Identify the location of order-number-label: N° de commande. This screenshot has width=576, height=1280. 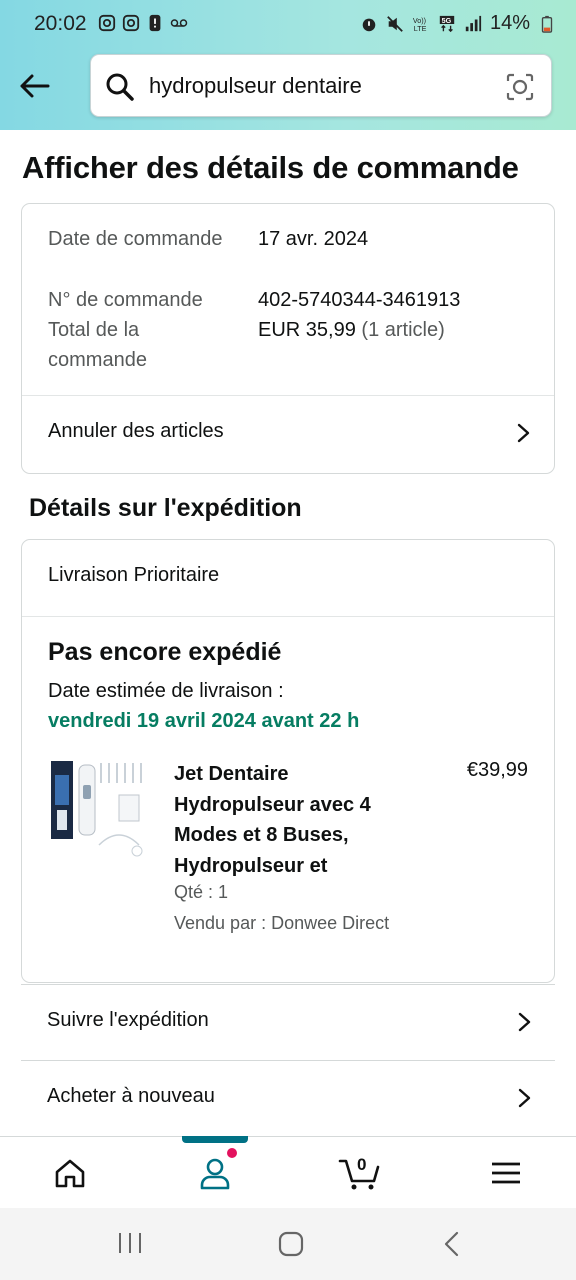
(125, 300).